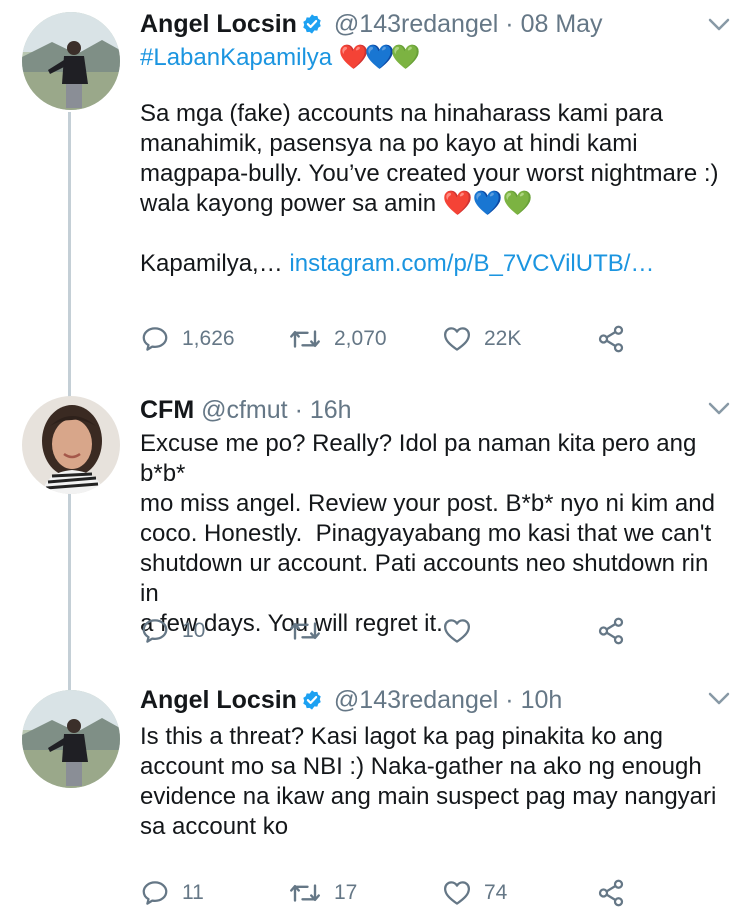 The height and width of the screenshot is (924, 750). I want to click on reply-button: 1,626, so click(187, 339).